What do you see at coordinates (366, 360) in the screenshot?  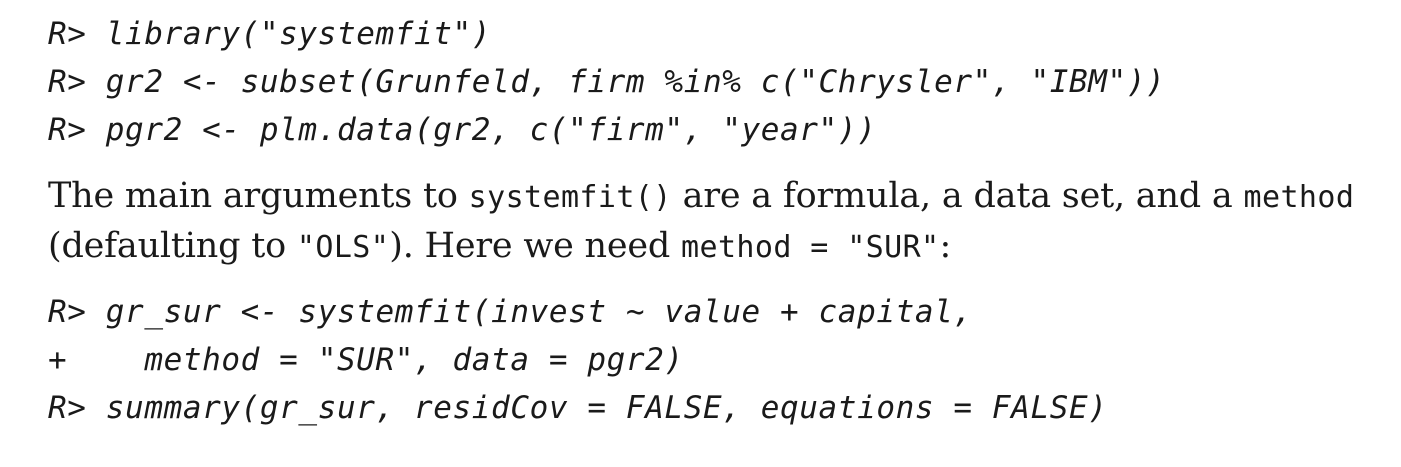 I see `code-line: + method = "SUR", data = pgr2)` at bounding box center [366, 360].